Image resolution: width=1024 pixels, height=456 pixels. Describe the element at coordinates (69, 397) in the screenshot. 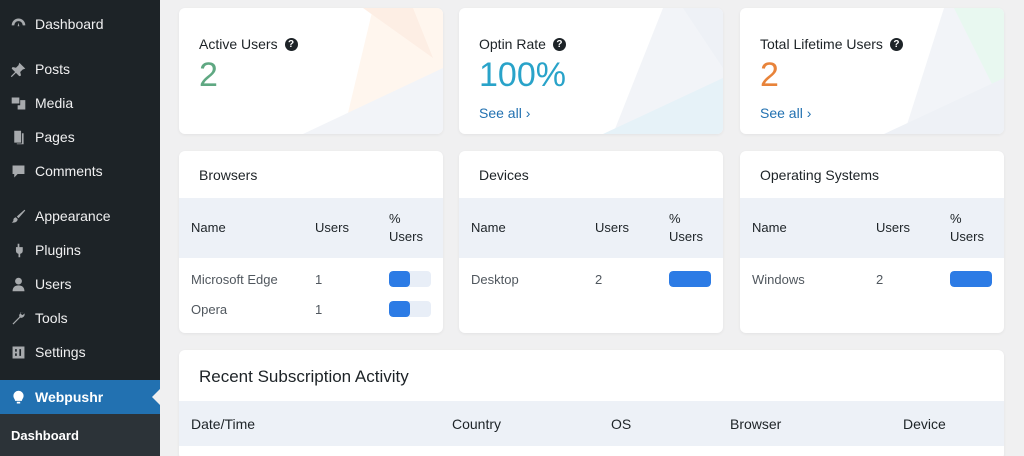

I see `sidebar-item-label: Webpushr` at that location.